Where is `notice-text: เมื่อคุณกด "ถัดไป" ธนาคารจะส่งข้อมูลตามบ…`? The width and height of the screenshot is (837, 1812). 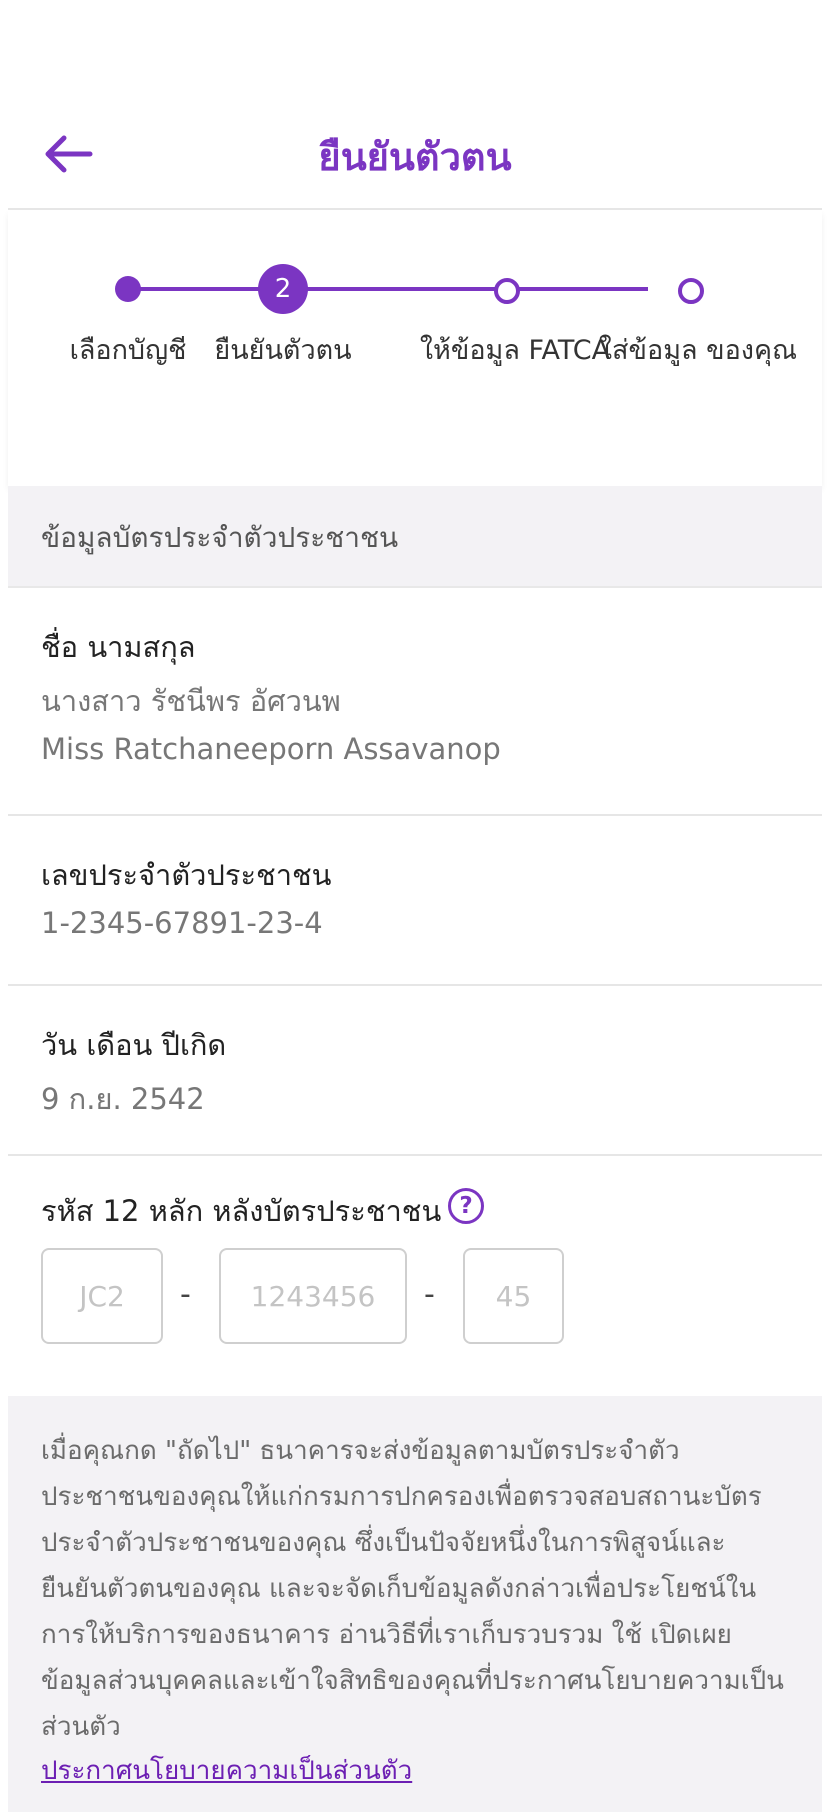
notice-text: เมื่อคุณกด "ถัดไป" ธนาคารจะส่งข้อมูลตามบ… is located at coordinates (412, 1589).